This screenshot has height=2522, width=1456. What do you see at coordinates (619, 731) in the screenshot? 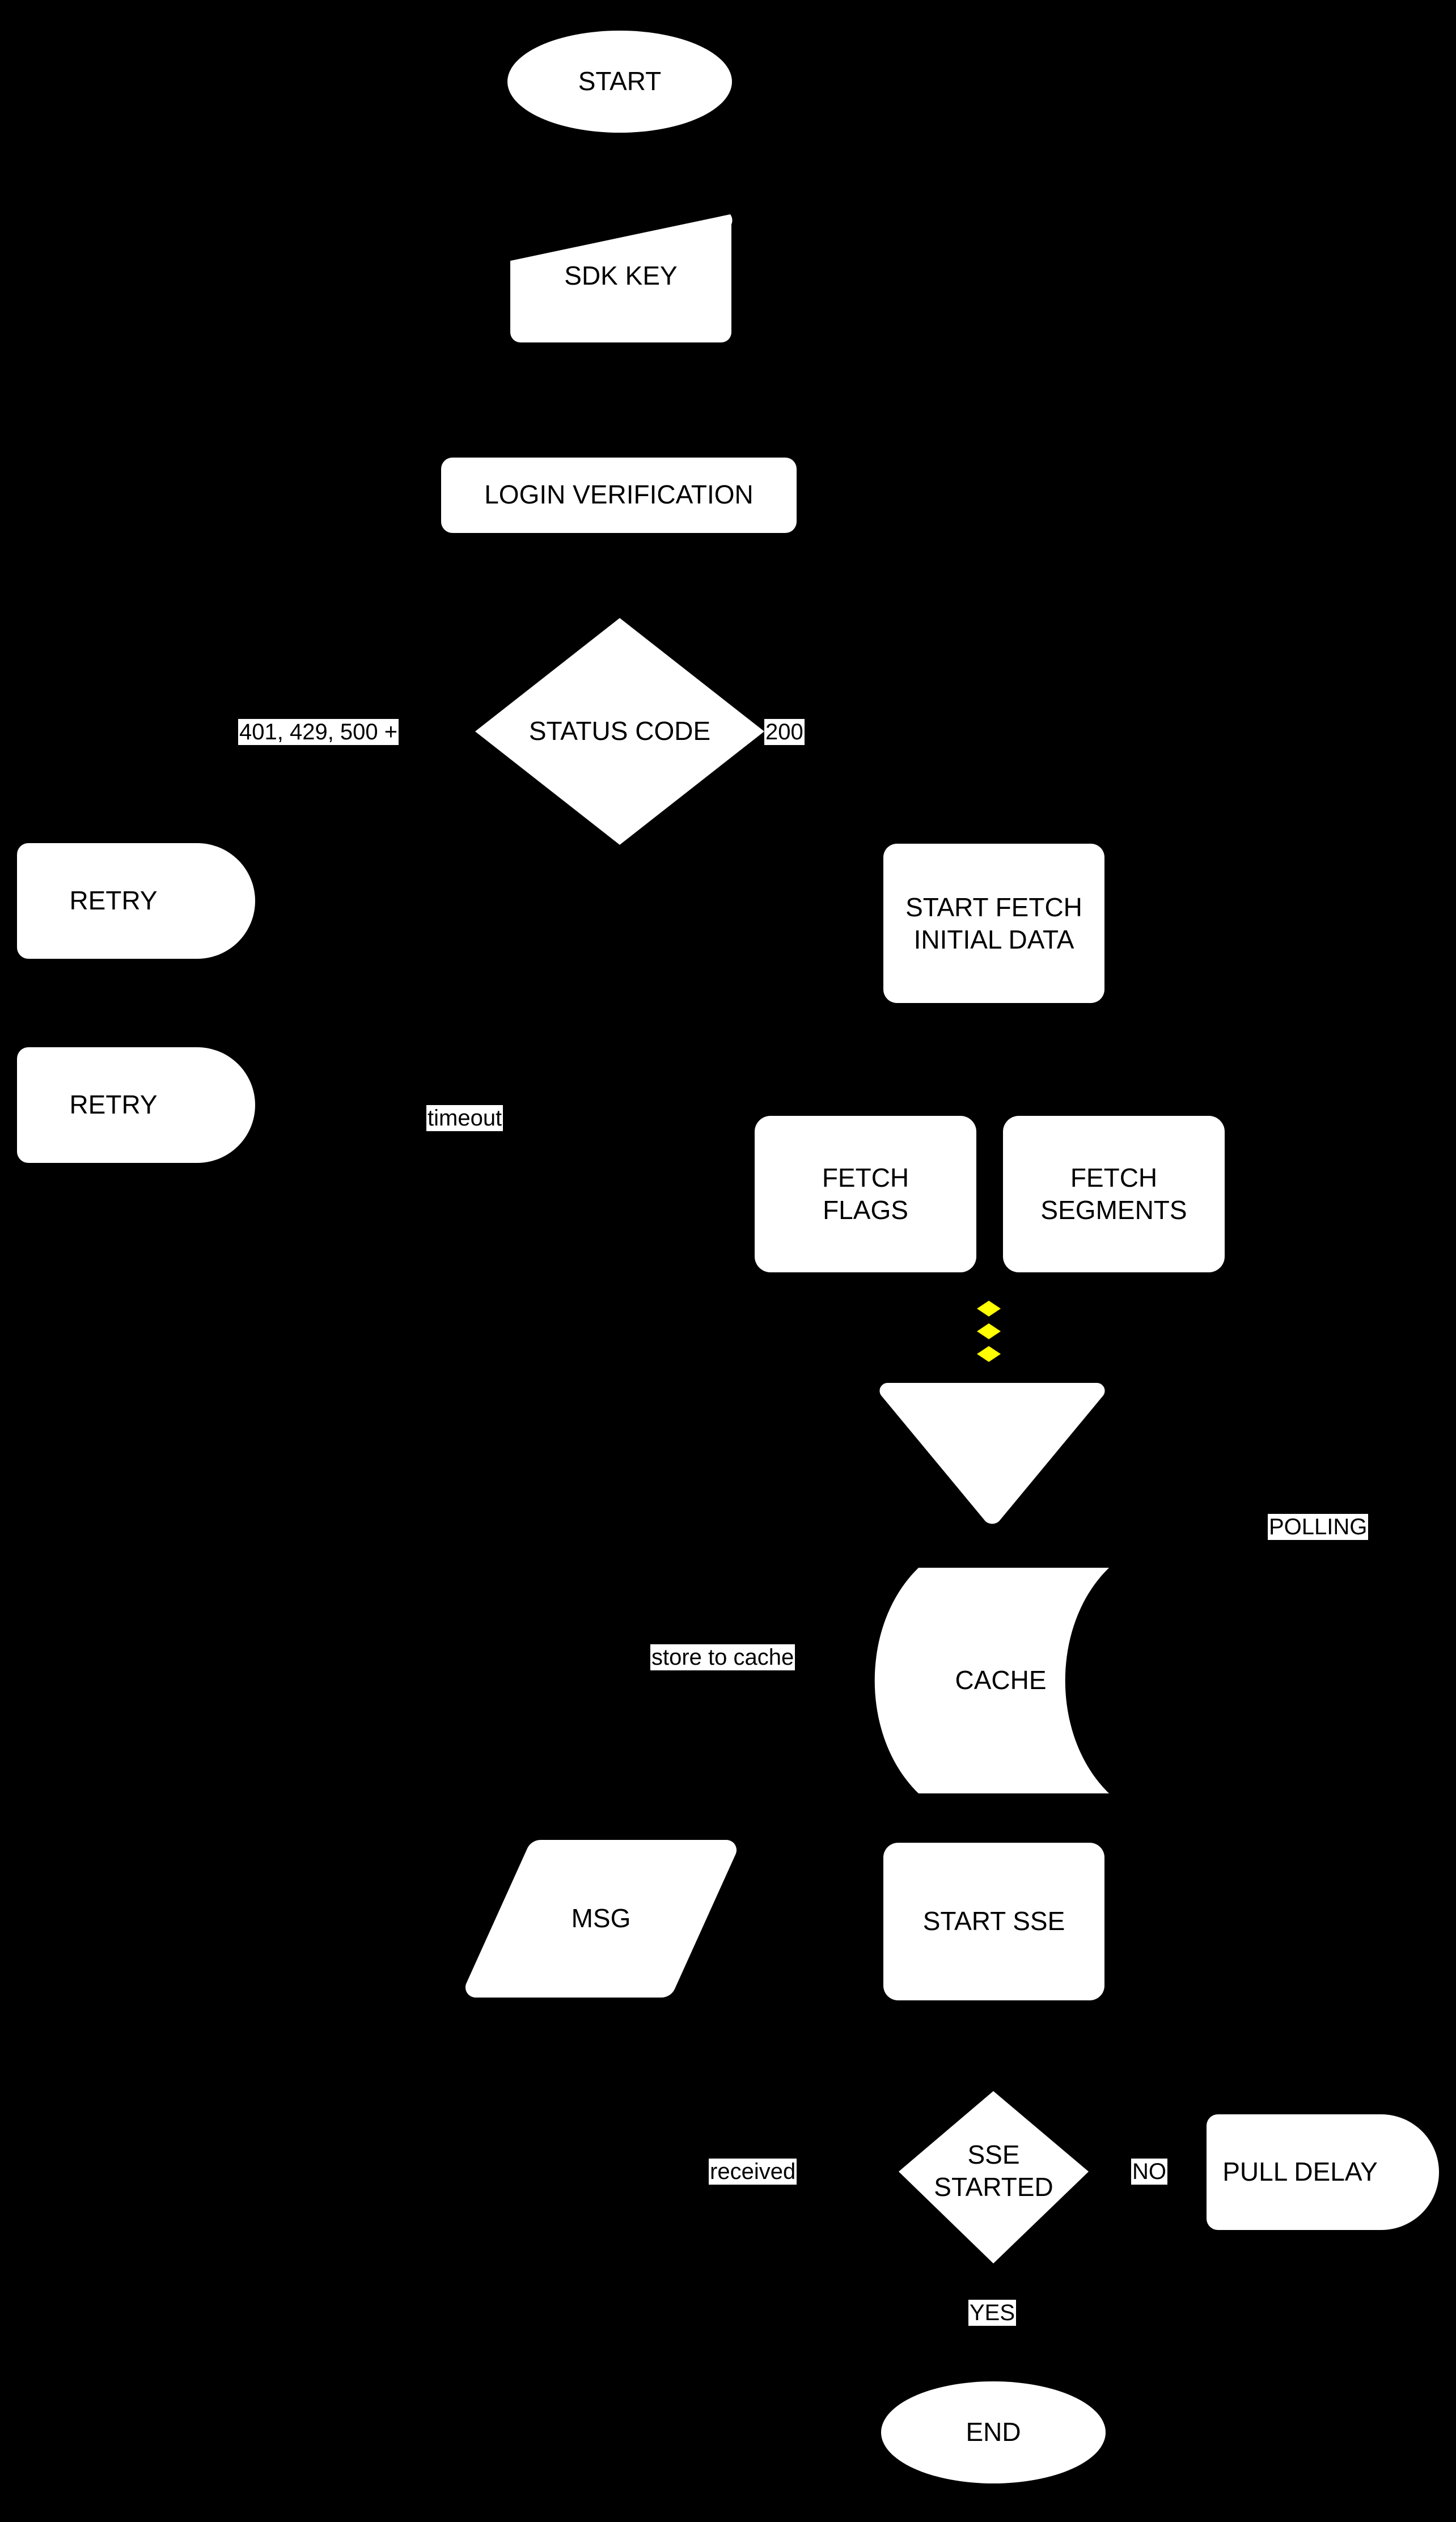
I see `node-shape-status-code` at bounding box center [619, 731].